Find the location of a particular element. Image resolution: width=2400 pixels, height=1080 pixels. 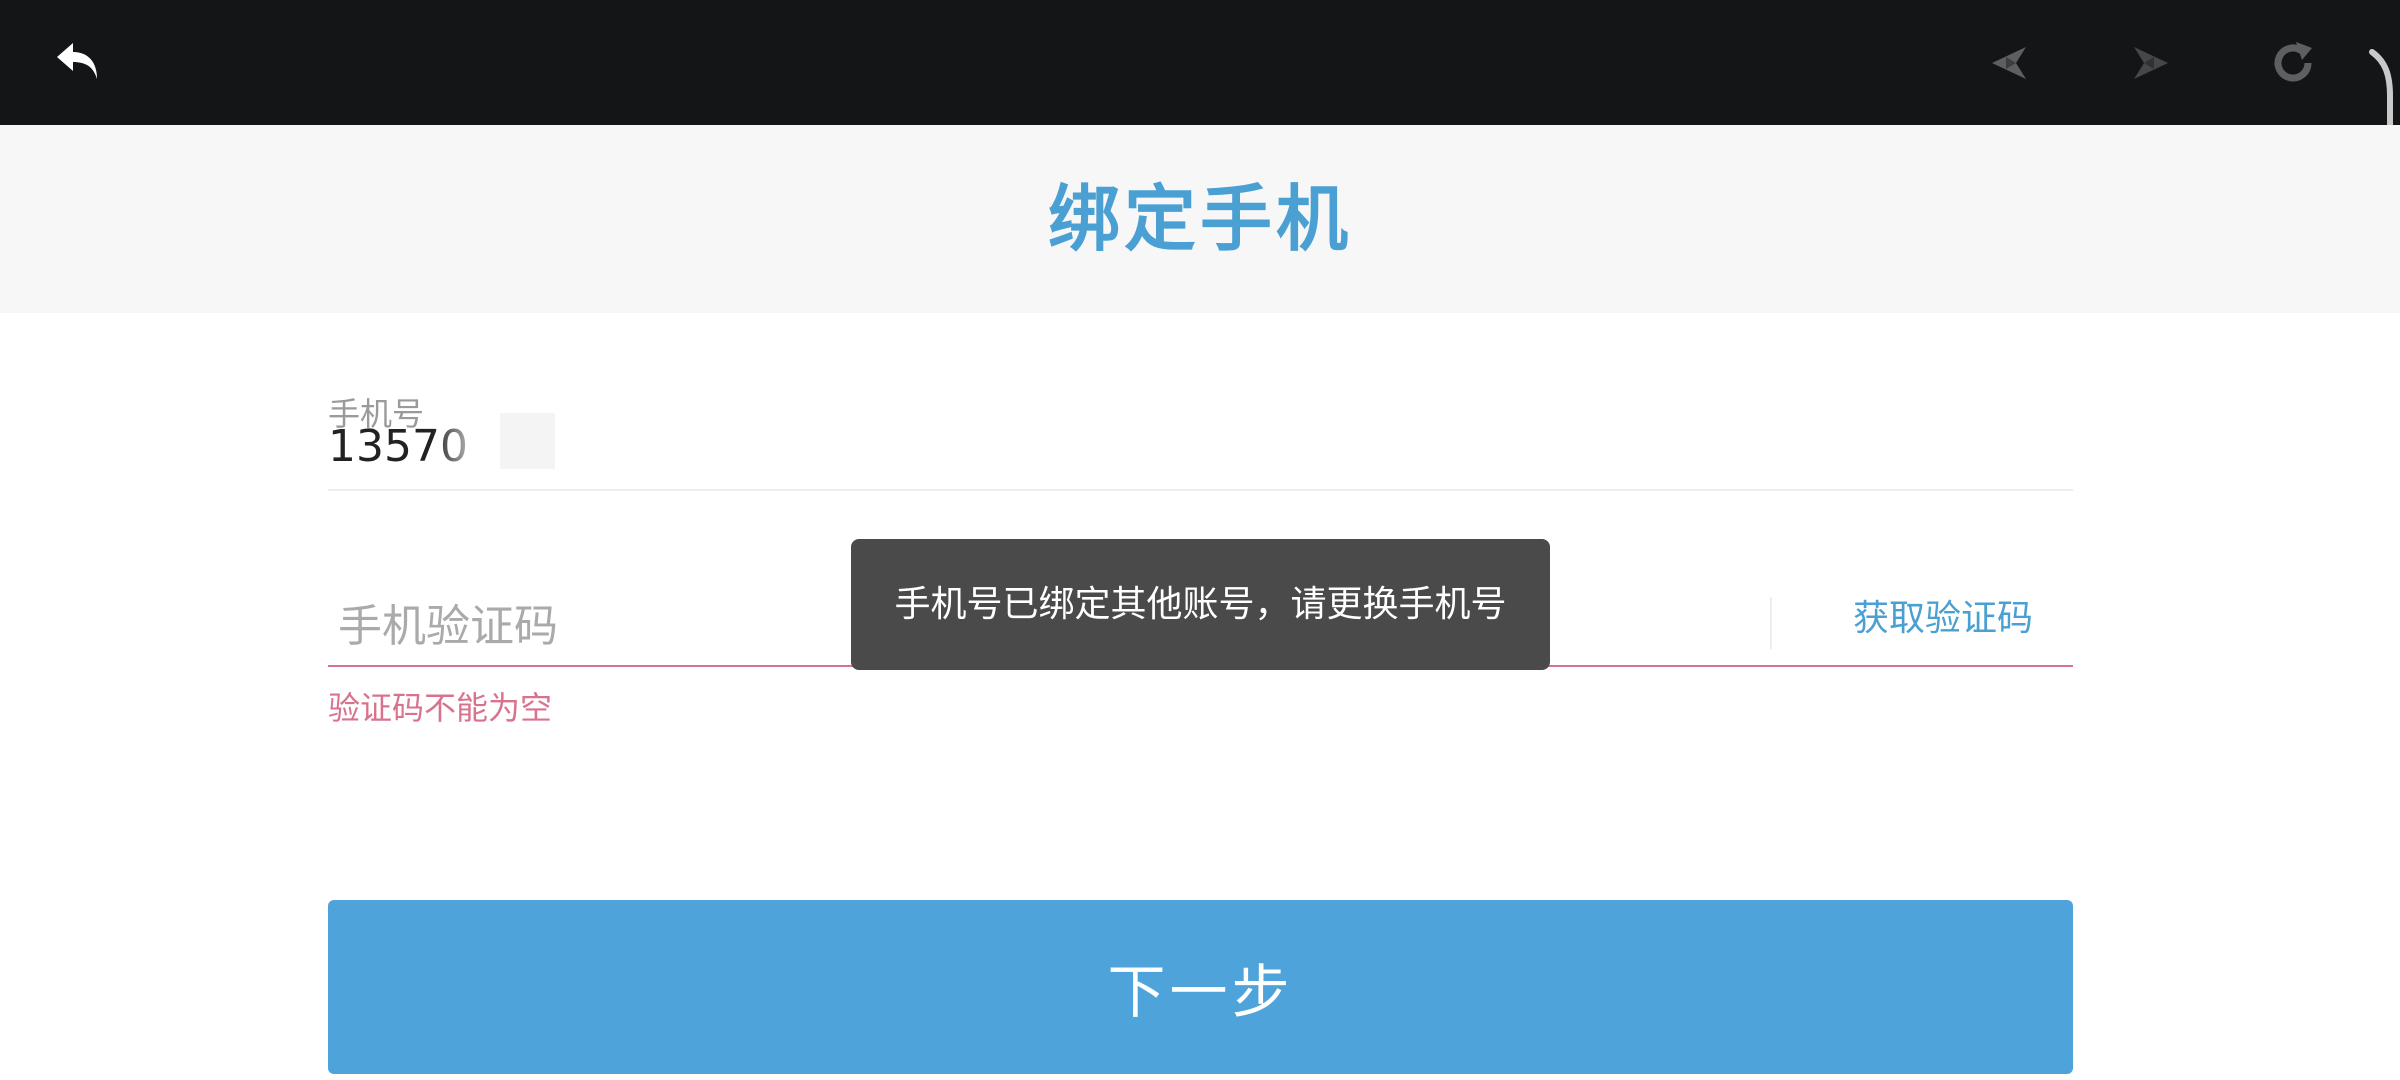

back-button is located at coordinates (79, 63).